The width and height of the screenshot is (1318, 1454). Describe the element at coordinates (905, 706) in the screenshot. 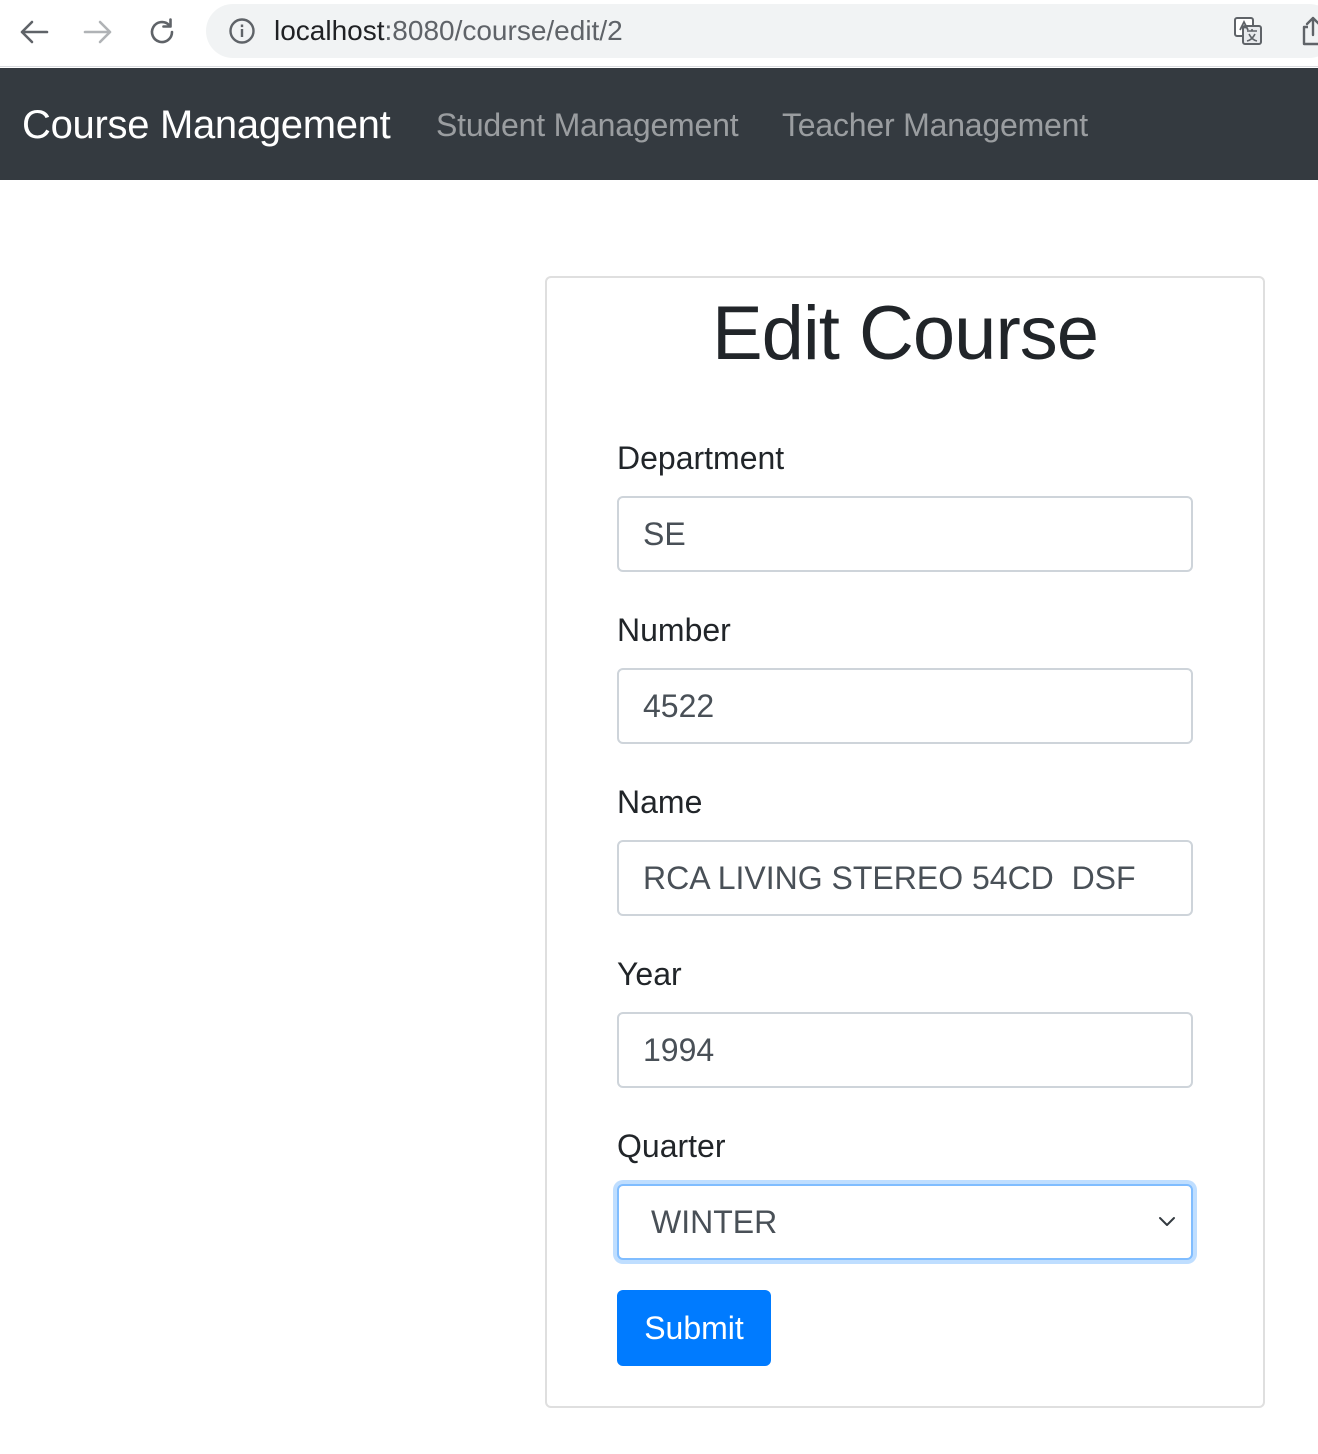

I see `number-input` at that location.